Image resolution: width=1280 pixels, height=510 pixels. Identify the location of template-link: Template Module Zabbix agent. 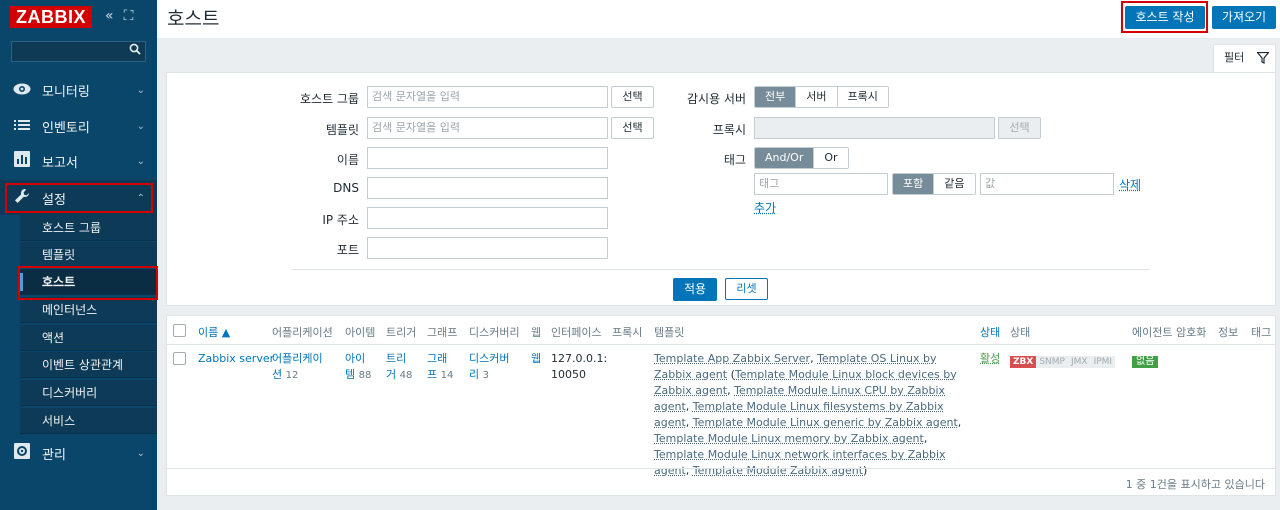
(778, 470).